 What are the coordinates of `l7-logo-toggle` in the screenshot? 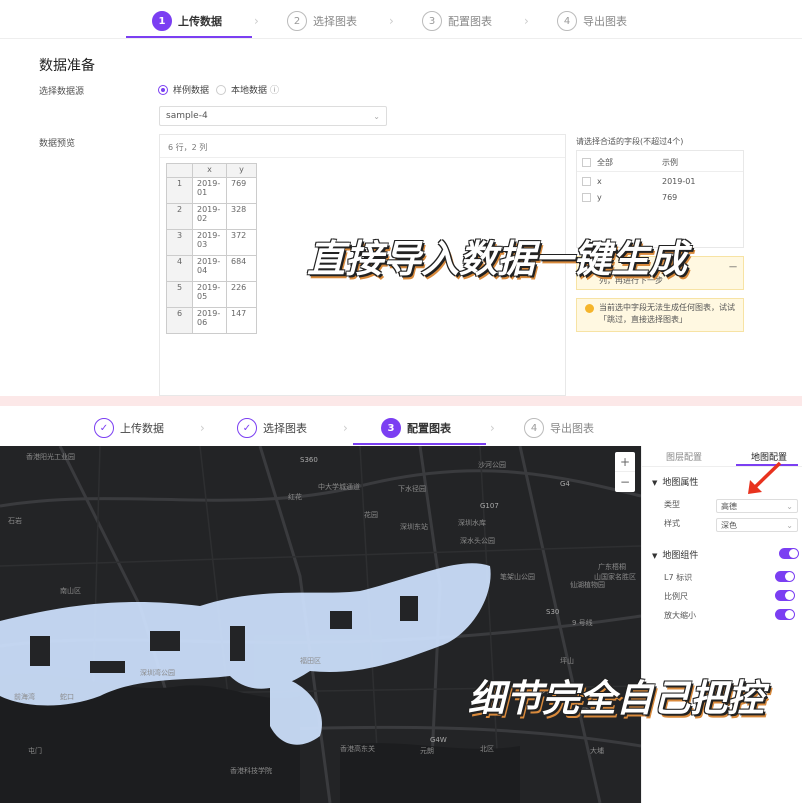 It's located at (785, 576).